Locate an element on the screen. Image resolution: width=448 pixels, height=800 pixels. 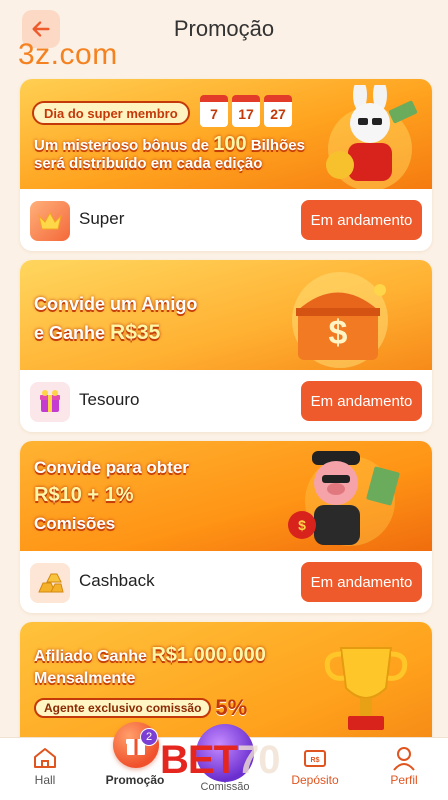
banner-text: Um misterioso bônus de is located at coordinates (122, 145).